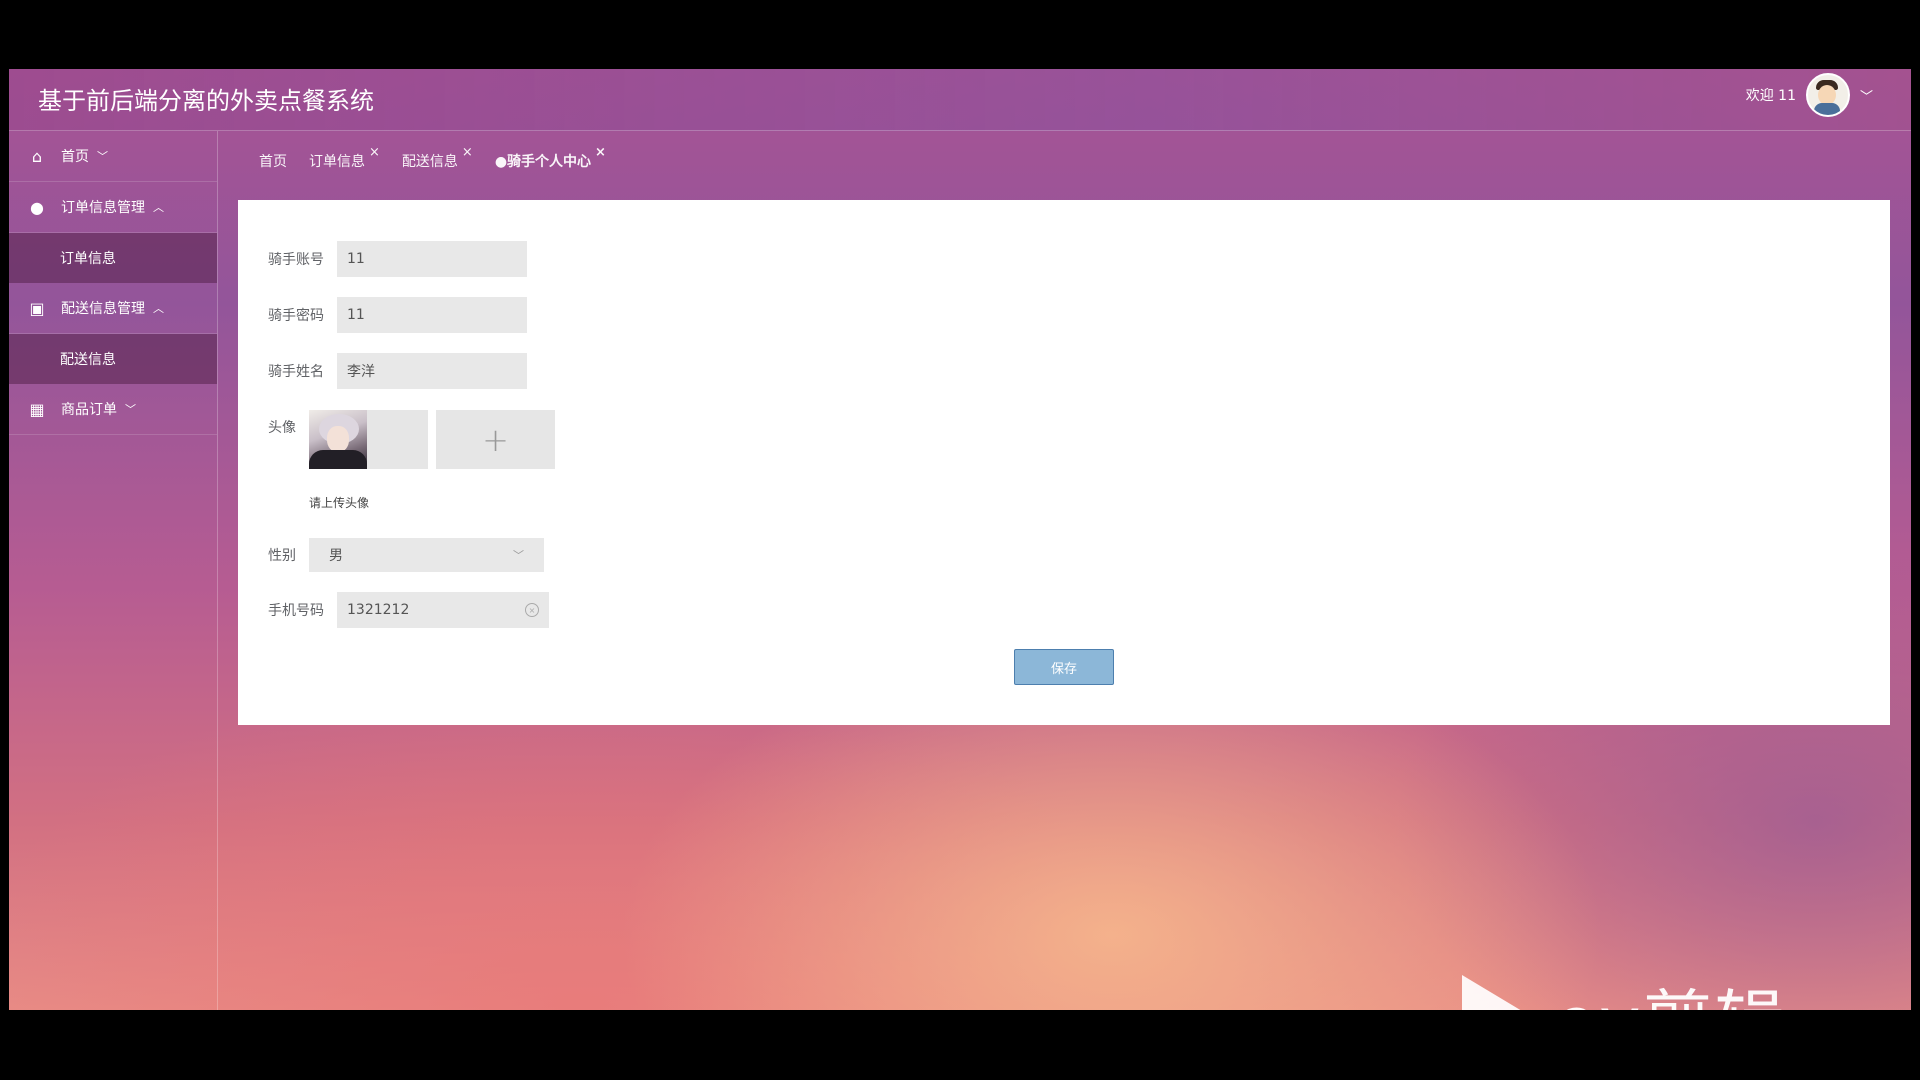 The image size is (1920, 1080). I want to click on name-field: 李洋, so click(432, 371).